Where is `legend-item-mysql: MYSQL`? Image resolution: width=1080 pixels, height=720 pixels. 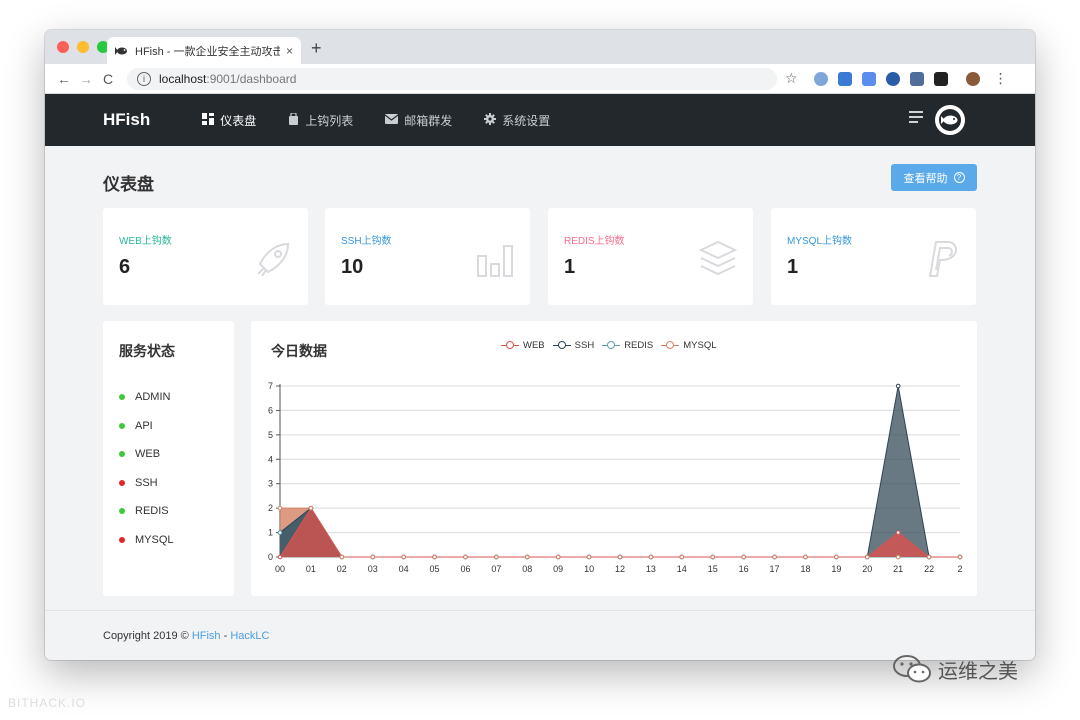 legend-item-mysql: MYSQL is located at coordinates (689, 345).